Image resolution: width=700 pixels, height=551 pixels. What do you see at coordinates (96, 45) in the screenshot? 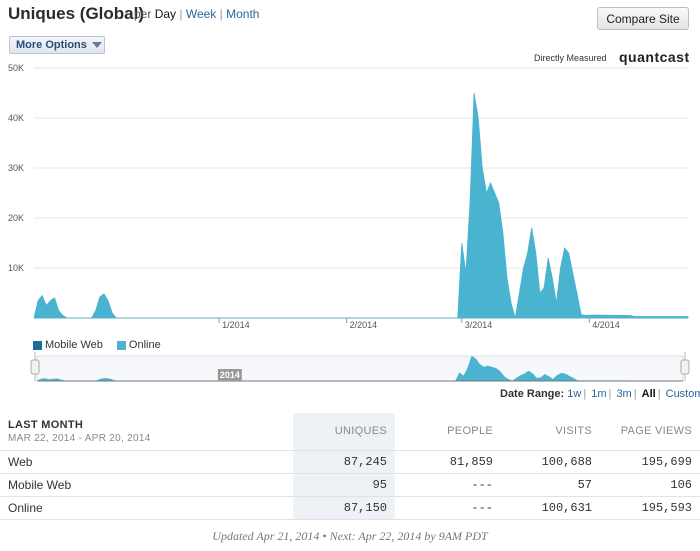
I see `chevron-down-icon` at bounding box center [96, 45].